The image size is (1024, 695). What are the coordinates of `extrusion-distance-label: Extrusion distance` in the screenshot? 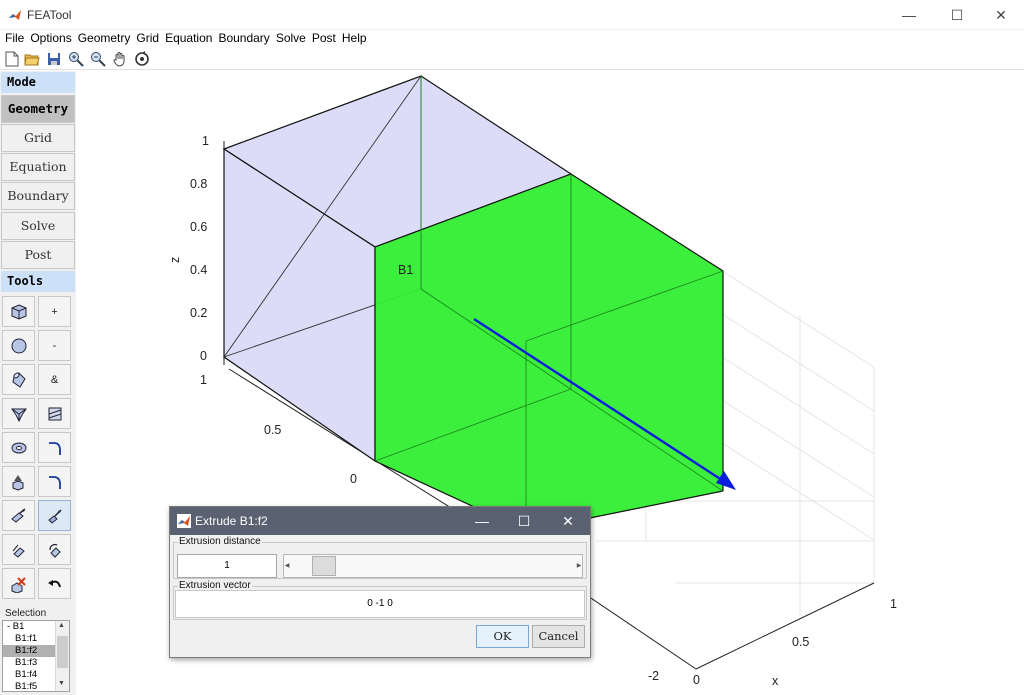 It's located at (220, 541).